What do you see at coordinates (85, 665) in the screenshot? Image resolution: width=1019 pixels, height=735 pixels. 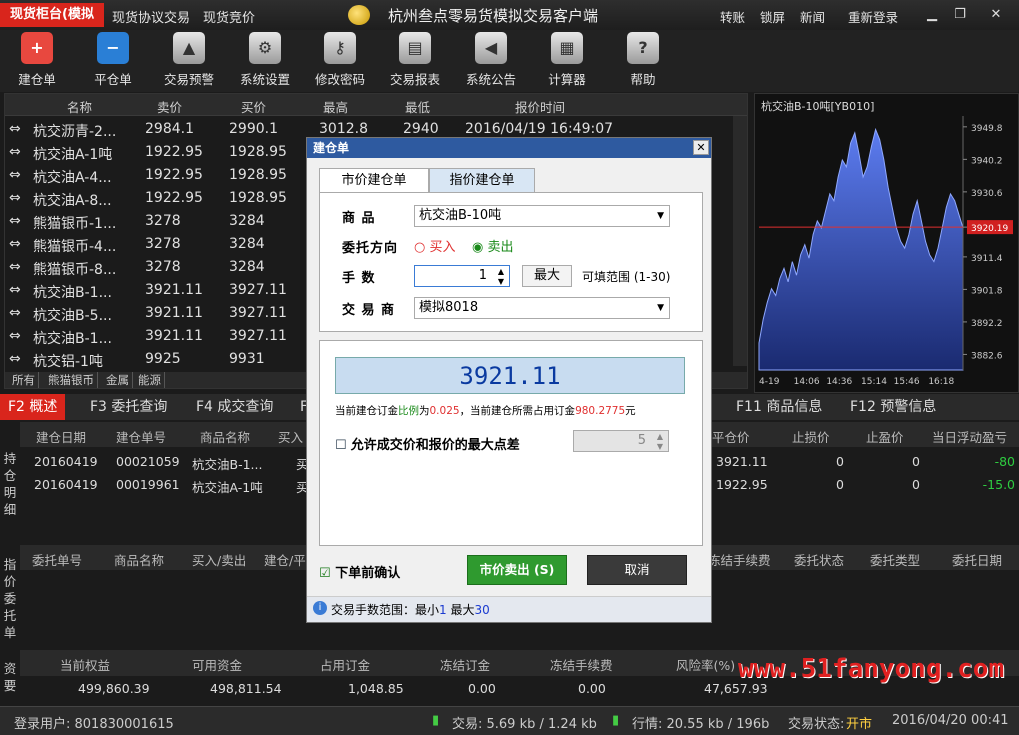 I see `account-col-header: 当前权益` at bounding box center [85, 665].